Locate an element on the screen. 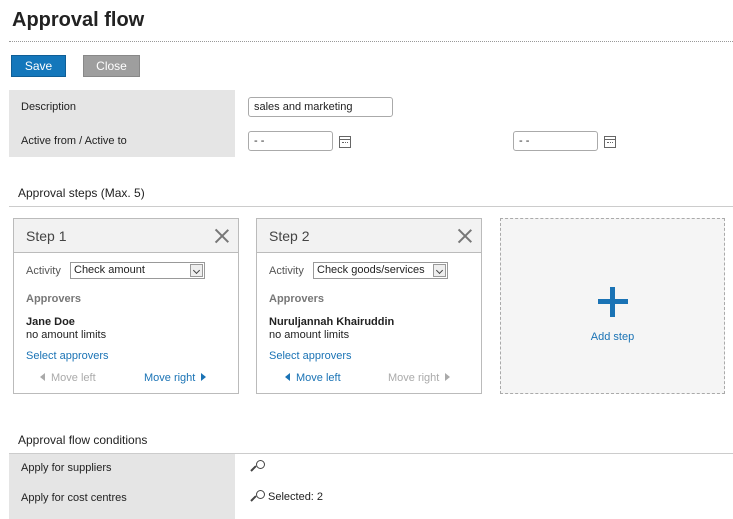 Image resolution: width=733 pixels, height=519 pixels. title-divider is located at coordinates (371, 41).